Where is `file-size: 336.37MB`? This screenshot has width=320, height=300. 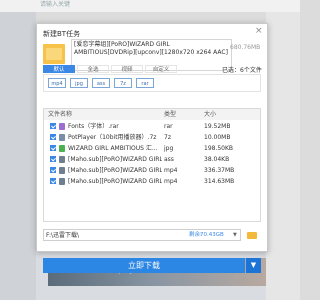 file-size: 336.37MB is located at coordinates (219, 170).